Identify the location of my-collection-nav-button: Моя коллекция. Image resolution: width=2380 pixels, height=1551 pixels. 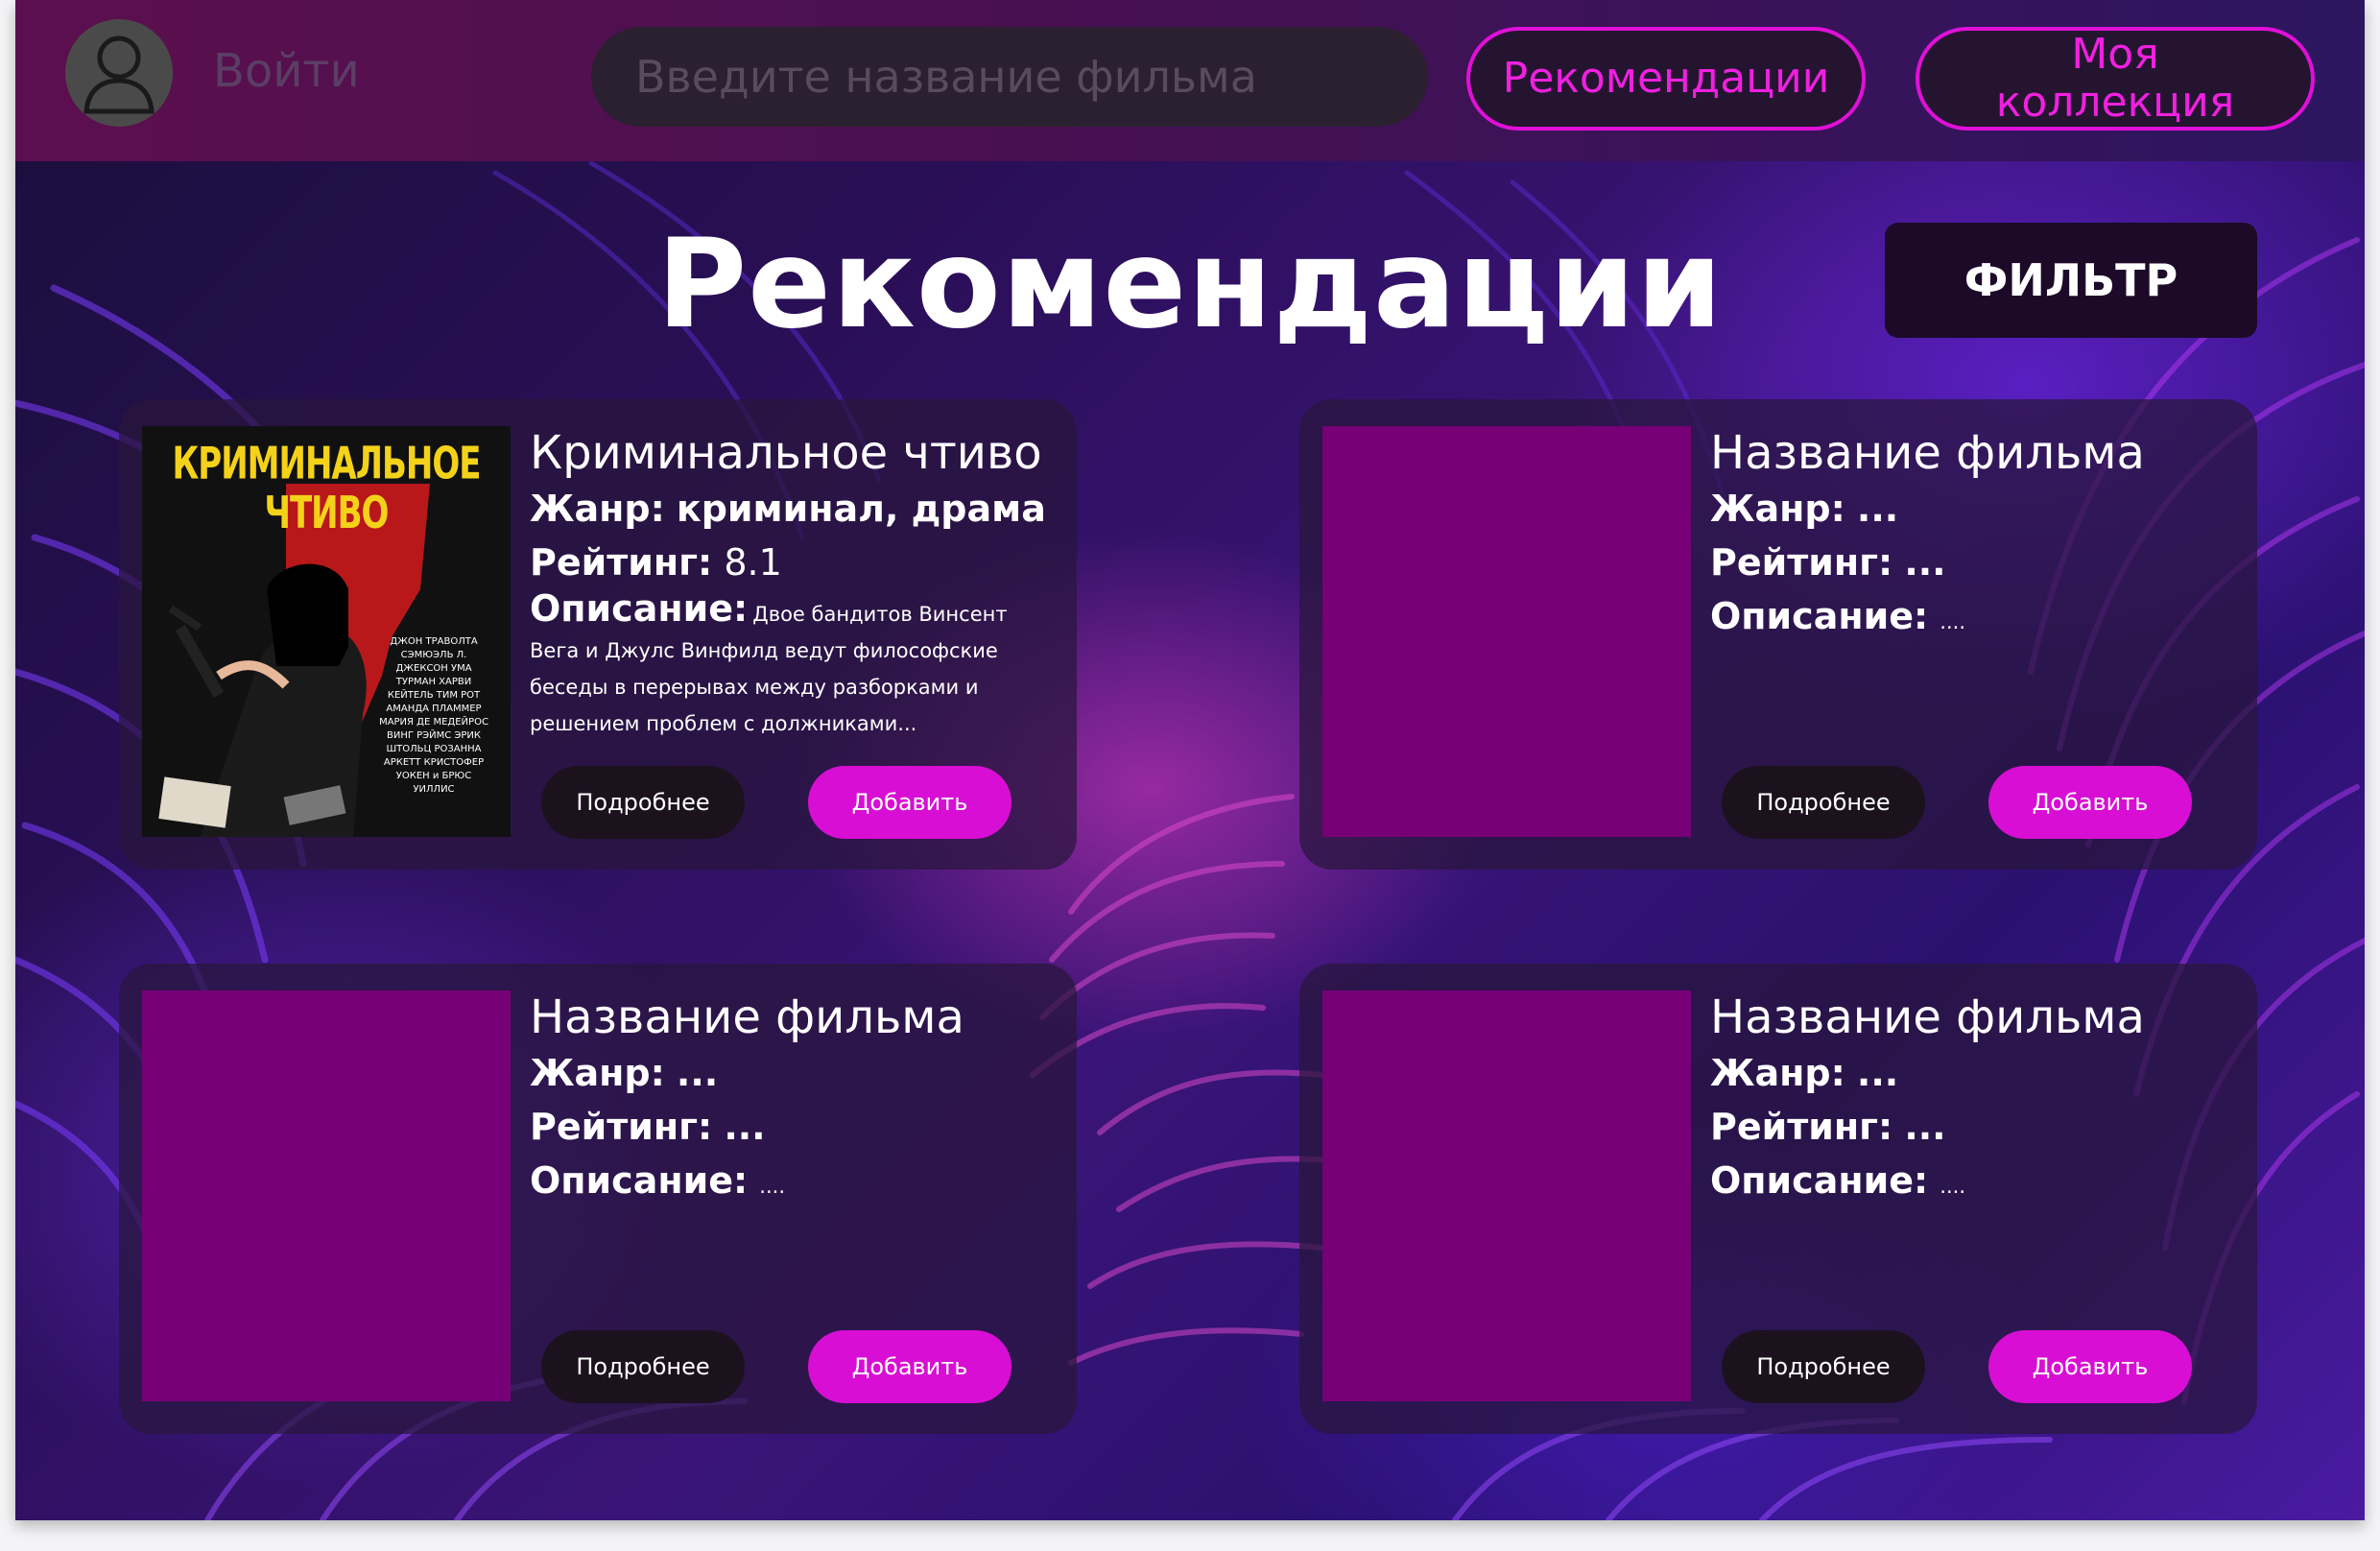
(2116, 79).